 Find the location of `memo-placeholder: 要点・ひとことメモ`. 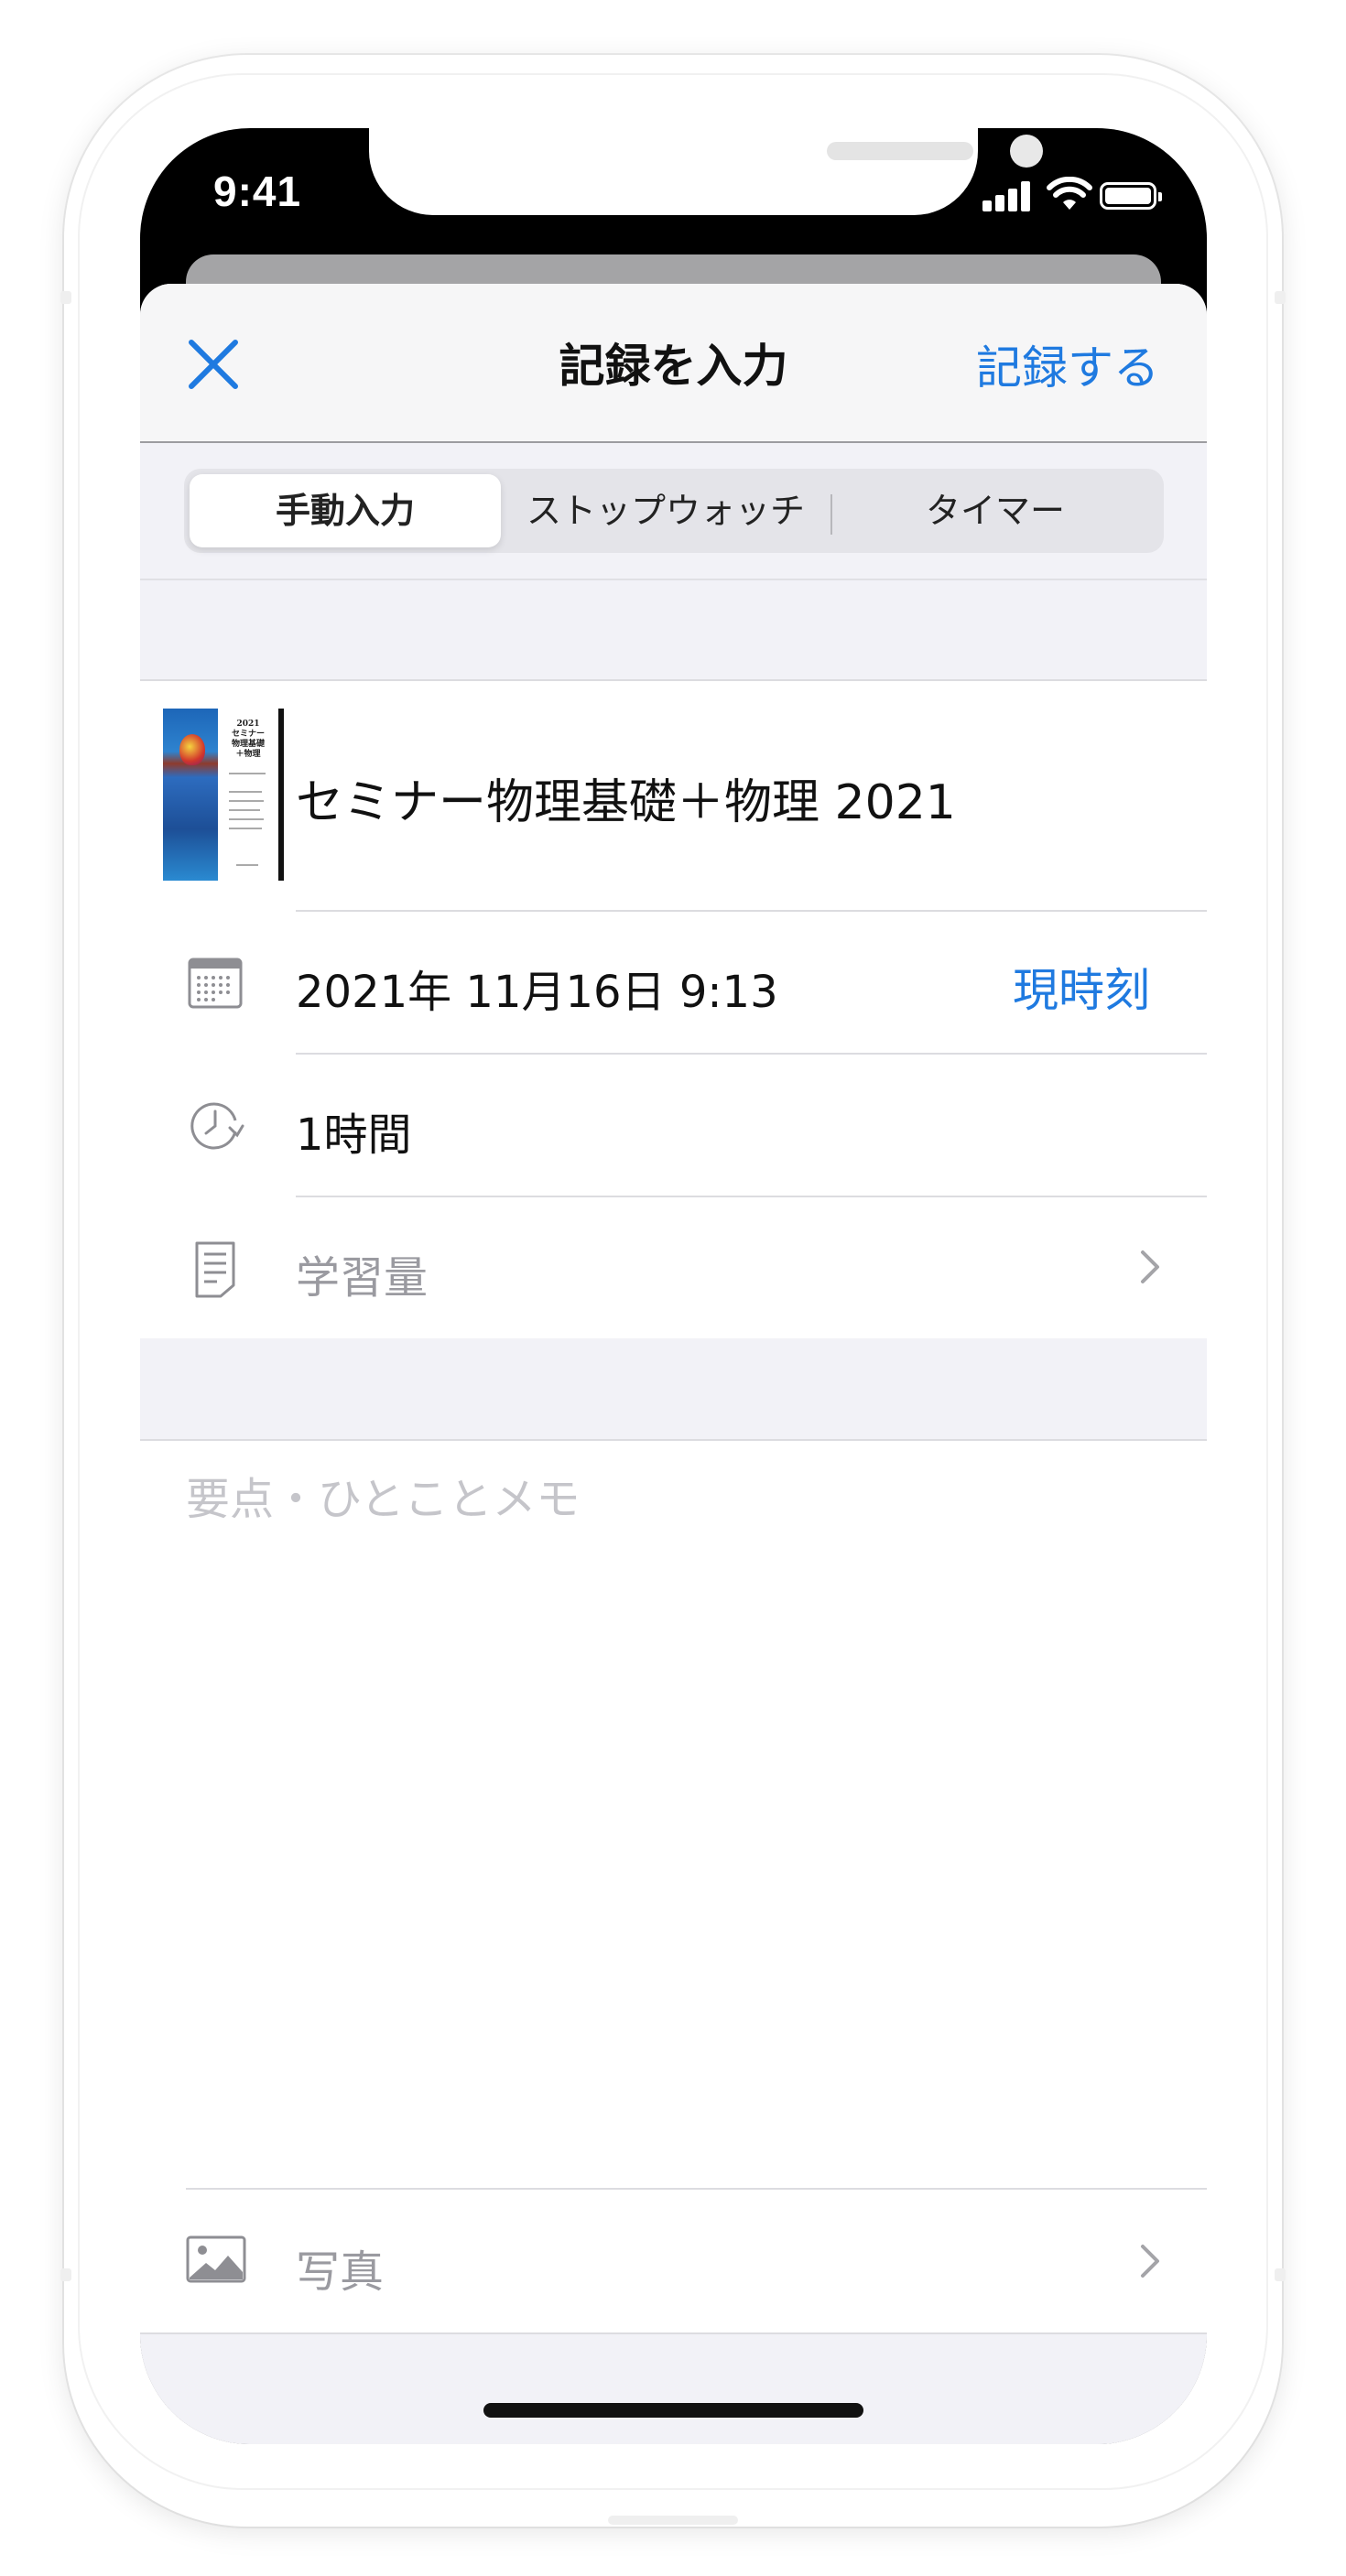

memo-placeholder: 要点・ひとことメモ is located at coordinates (383, 1499).